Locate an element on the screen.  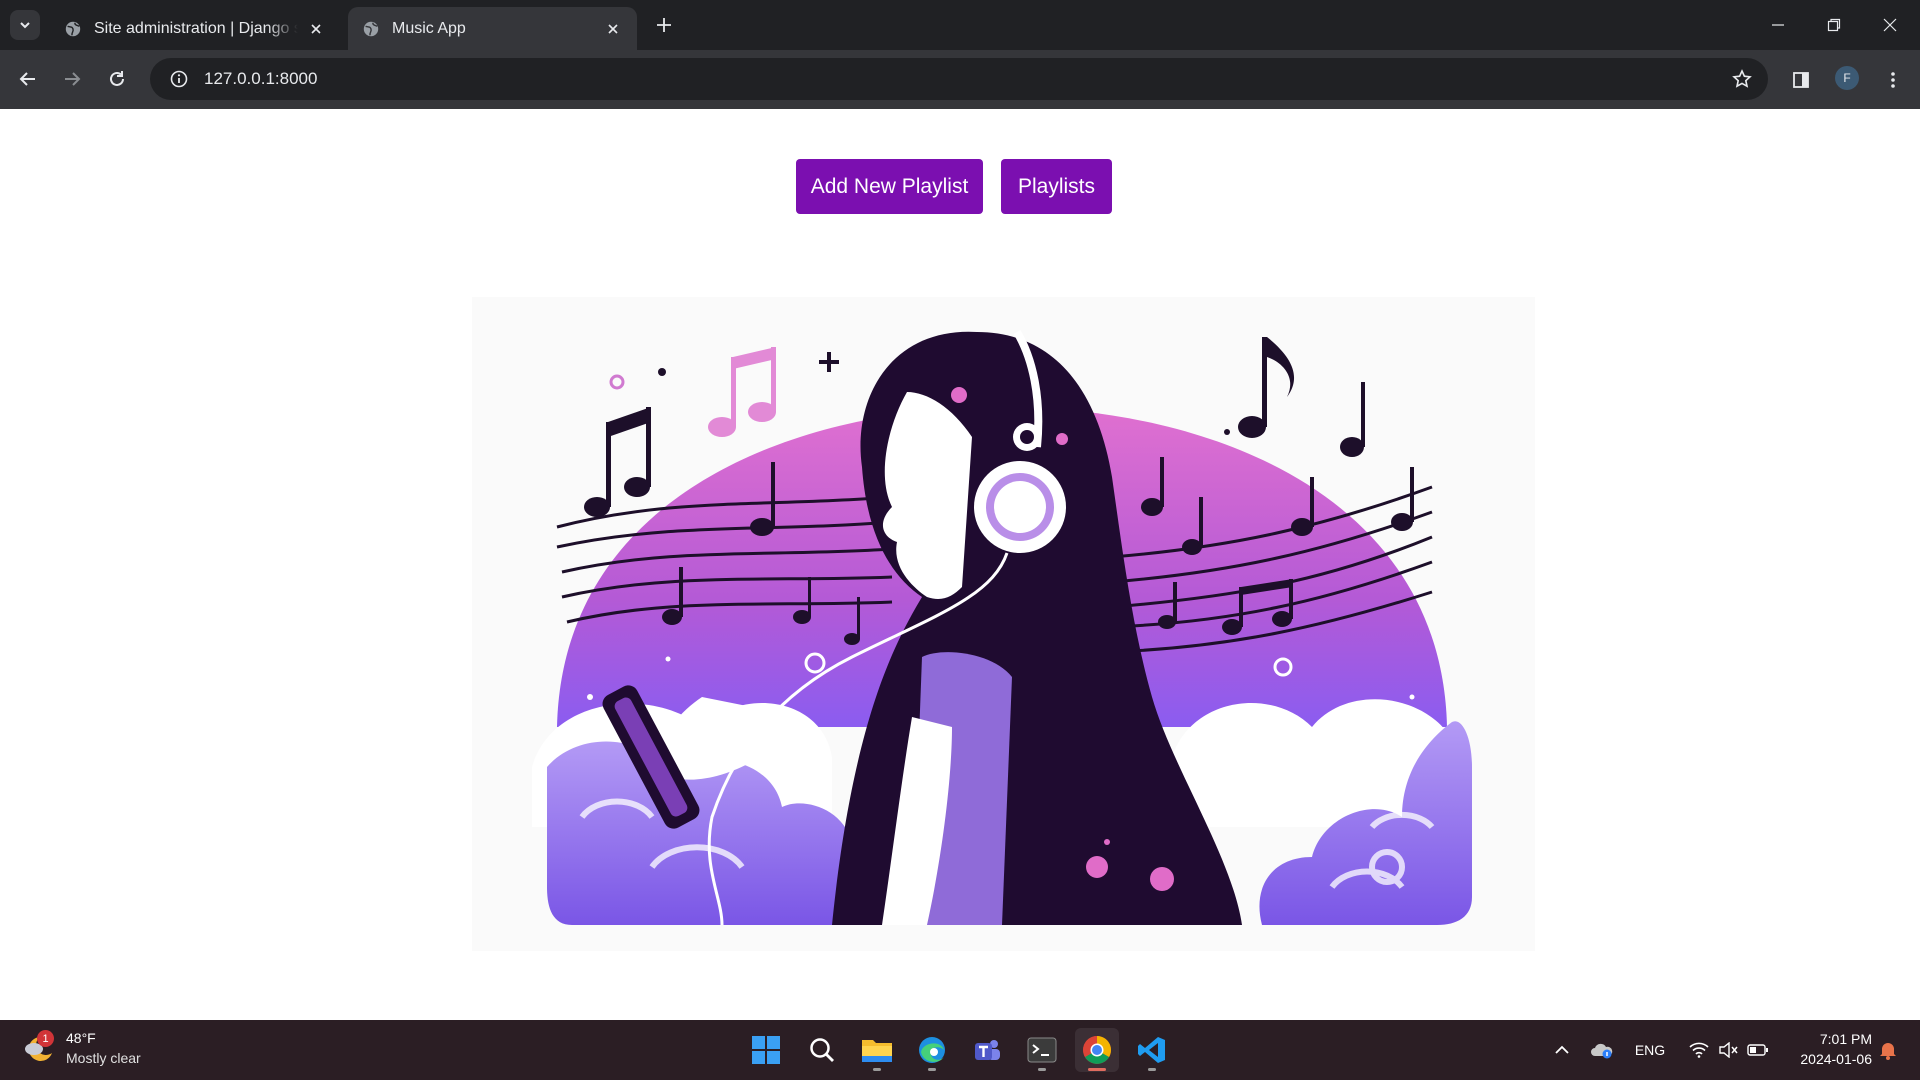
back-button is located at coordinates (28, 79).